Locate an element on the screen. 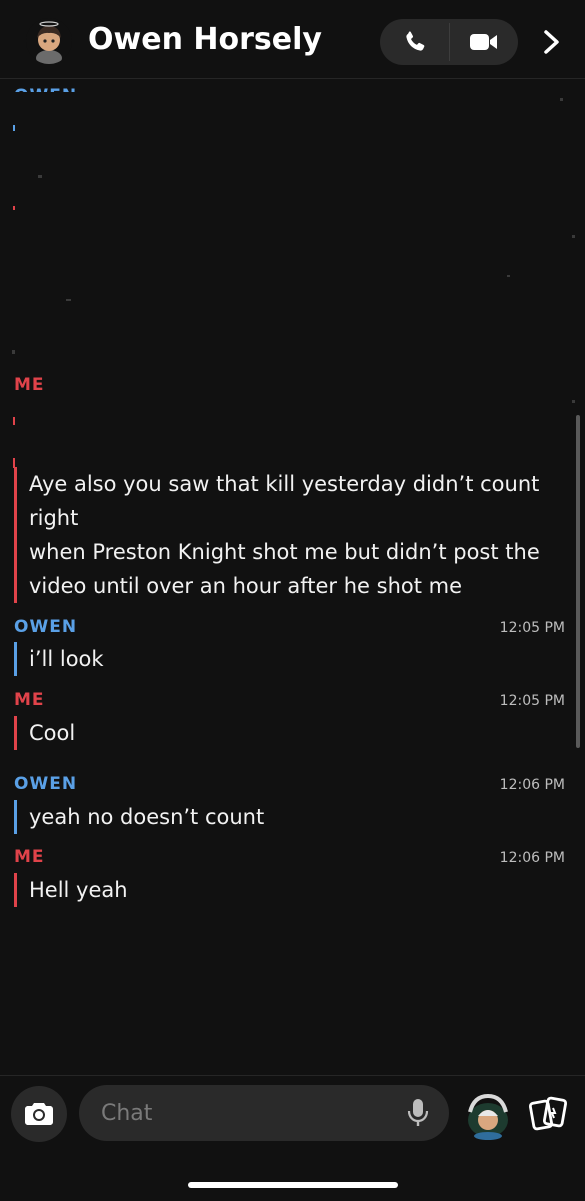  chevron-right-icon is located at coordinates (551, 42).